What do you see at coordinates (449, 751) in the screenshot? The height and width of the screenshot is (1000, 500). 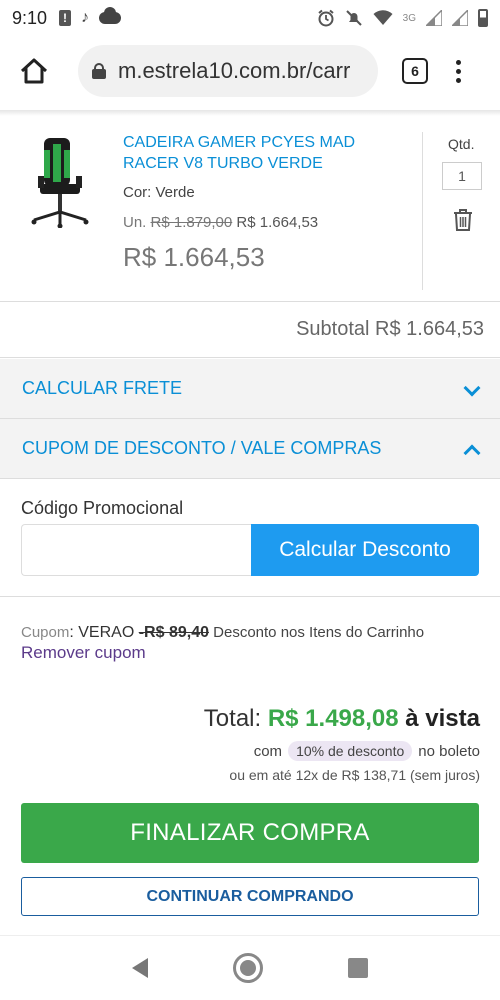 I see `discount-suffix: no boleto` at bounding box center [449, 751].